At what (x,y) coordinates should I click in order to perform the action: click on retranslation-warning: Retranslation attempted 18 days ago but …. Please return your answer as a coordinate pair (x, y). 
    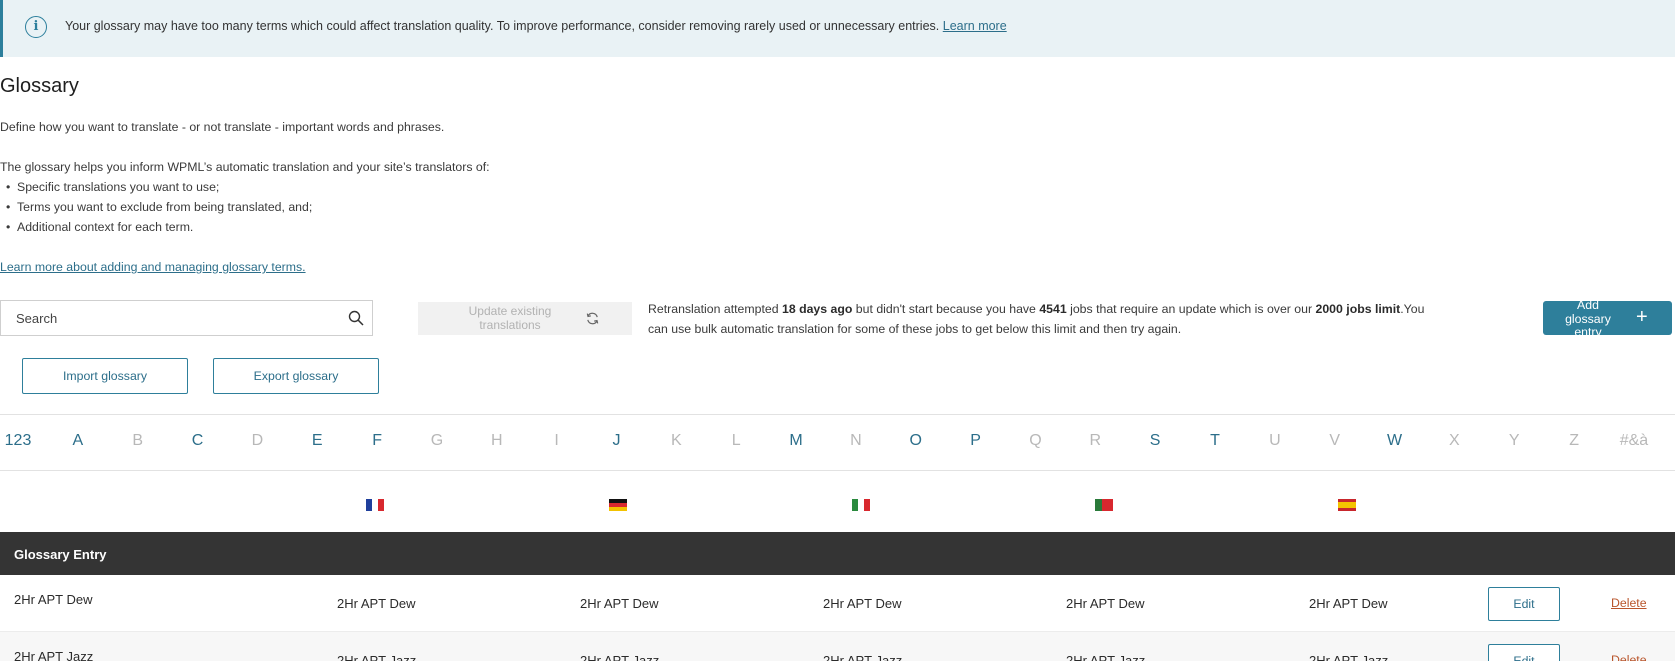
    Looking at the image, I should click on (1043, 319).